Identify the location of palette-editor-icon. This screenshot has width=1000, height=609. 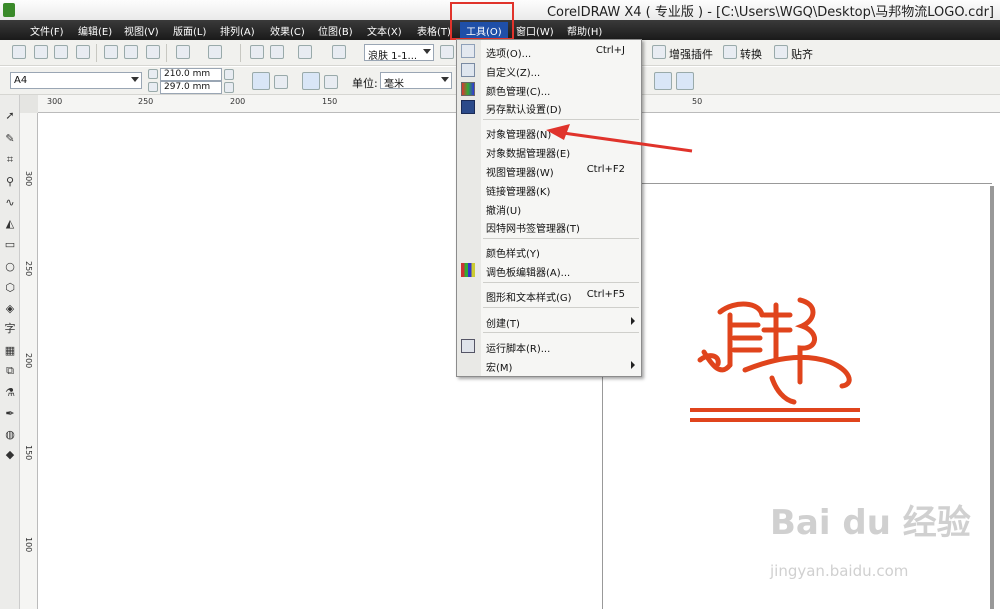
(468, 270).